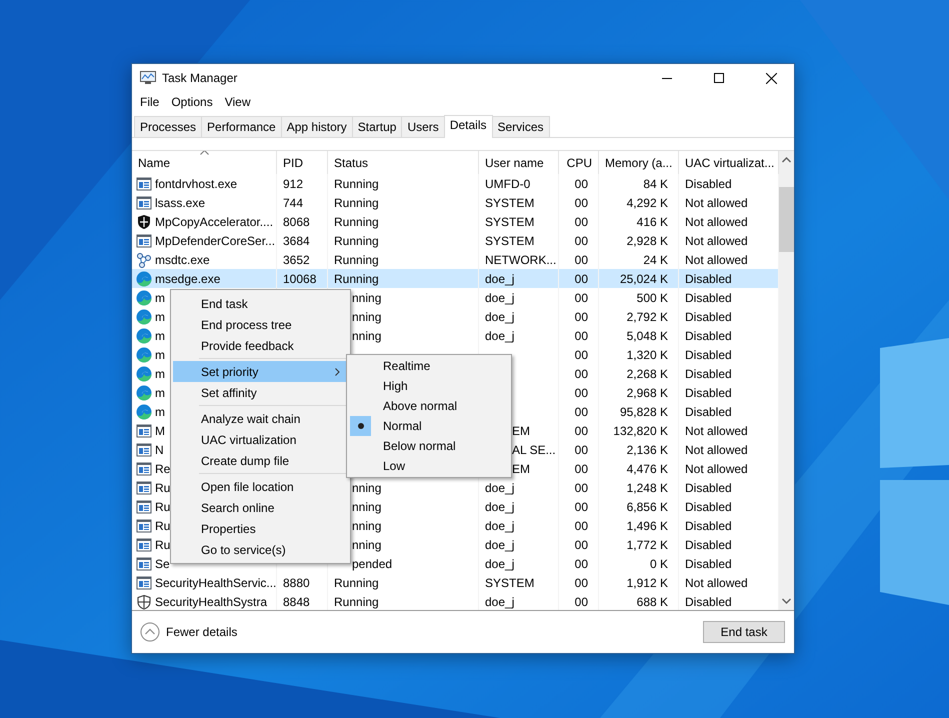 The width and height of the screenshot is (949, 718). What do you see at coordinates (468, 126) in the screenshot?
I see `tab: Details` at bounding box center [468, 126].